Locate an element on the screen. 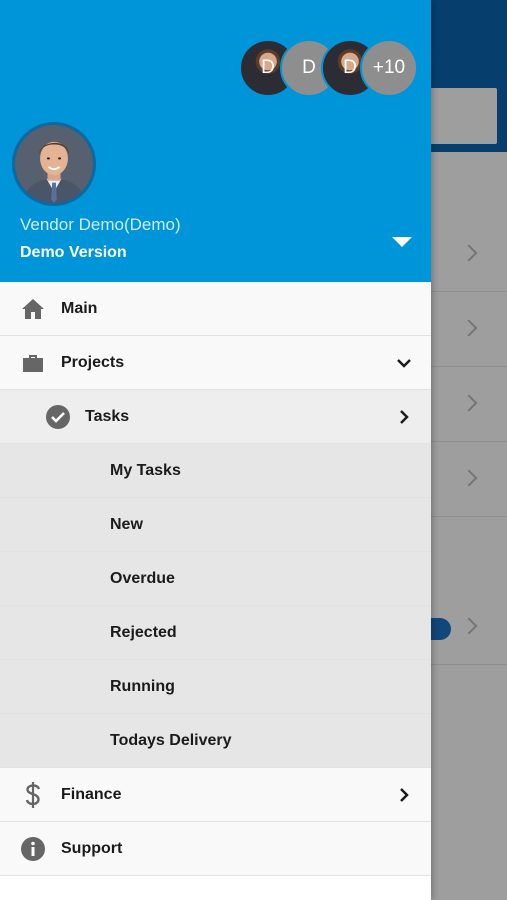 The height and width of the screenshot is (900, 507). check-circle-icon is located at coordinates (58, 417).